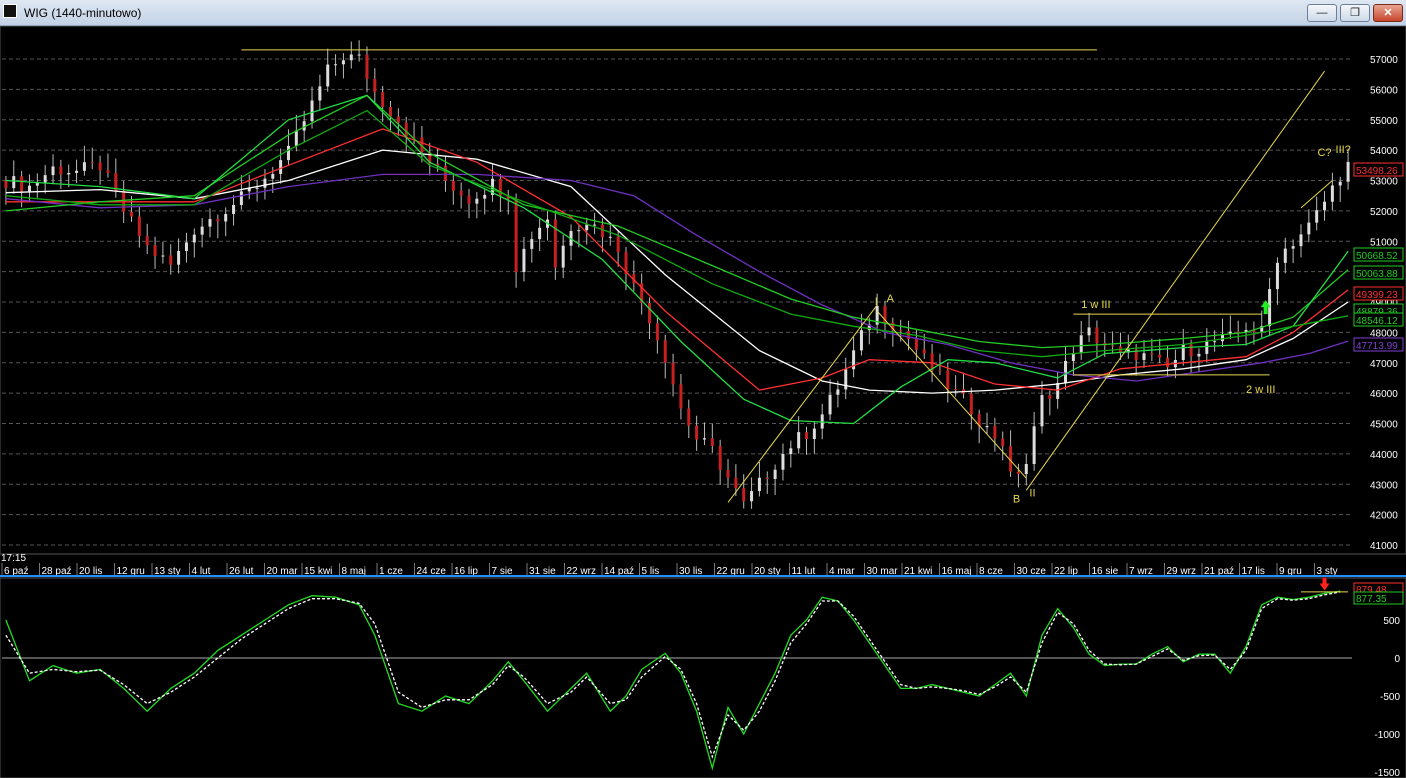 This screenshot has height=778, width=1406. I want to click on wave-annotation: B, so click(1016, 499).